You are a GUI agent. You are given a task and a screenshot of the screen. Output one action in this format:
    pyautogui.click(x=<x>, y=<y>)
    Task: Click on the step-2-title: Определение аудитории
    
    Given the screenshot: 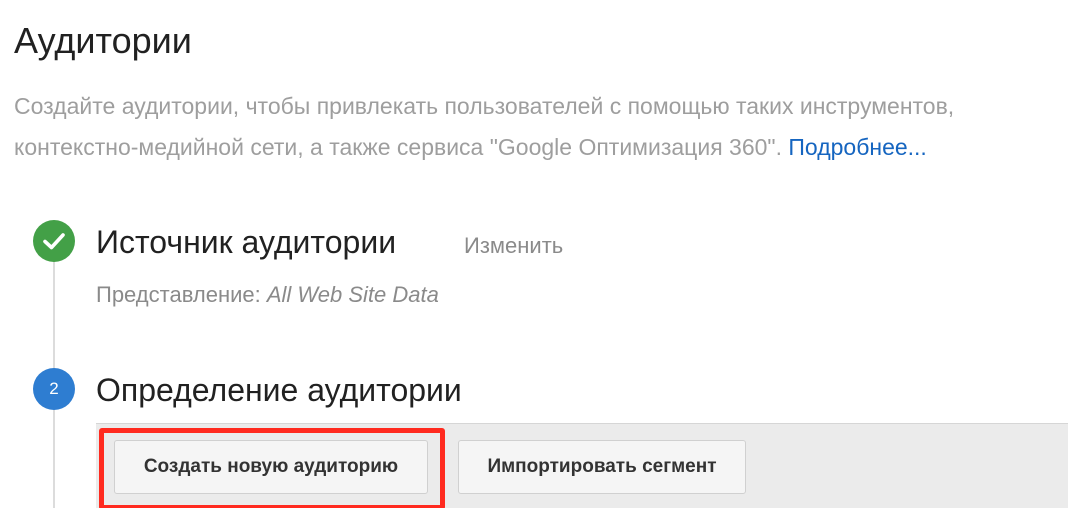 What is the action you would take?
    pyautogui.click(x=279, y=390)
    